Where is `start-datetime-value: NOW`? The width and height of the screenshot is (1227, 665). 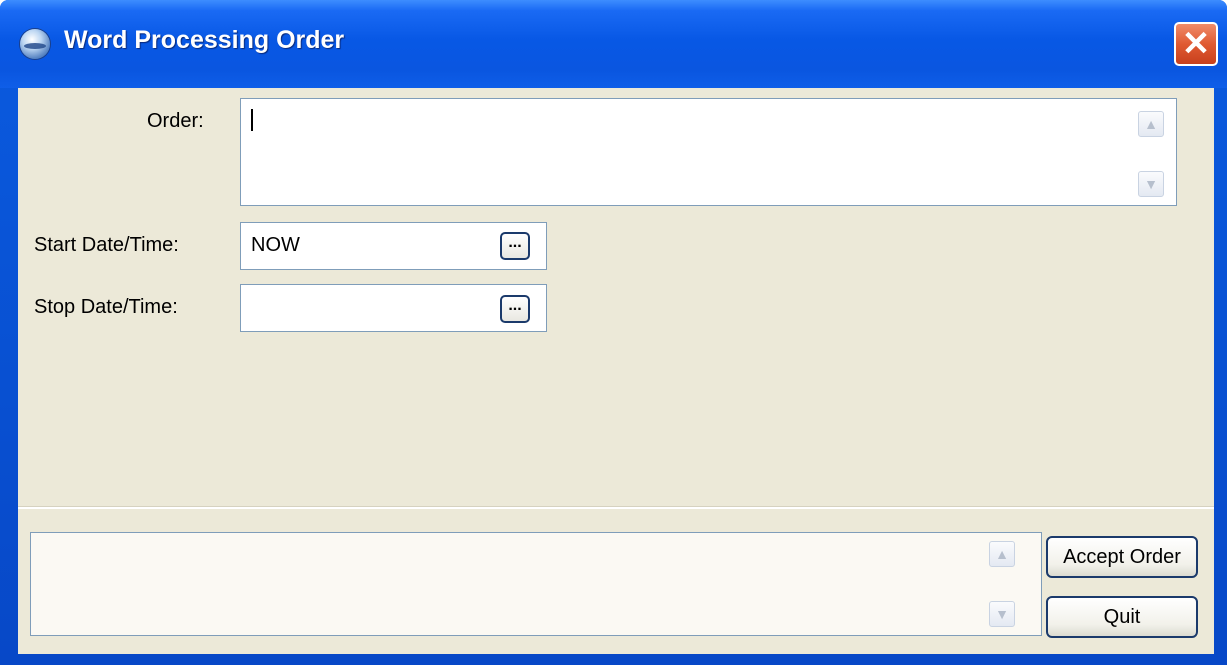 start-datetime-value: NOW is located at coordinates (275, 245).